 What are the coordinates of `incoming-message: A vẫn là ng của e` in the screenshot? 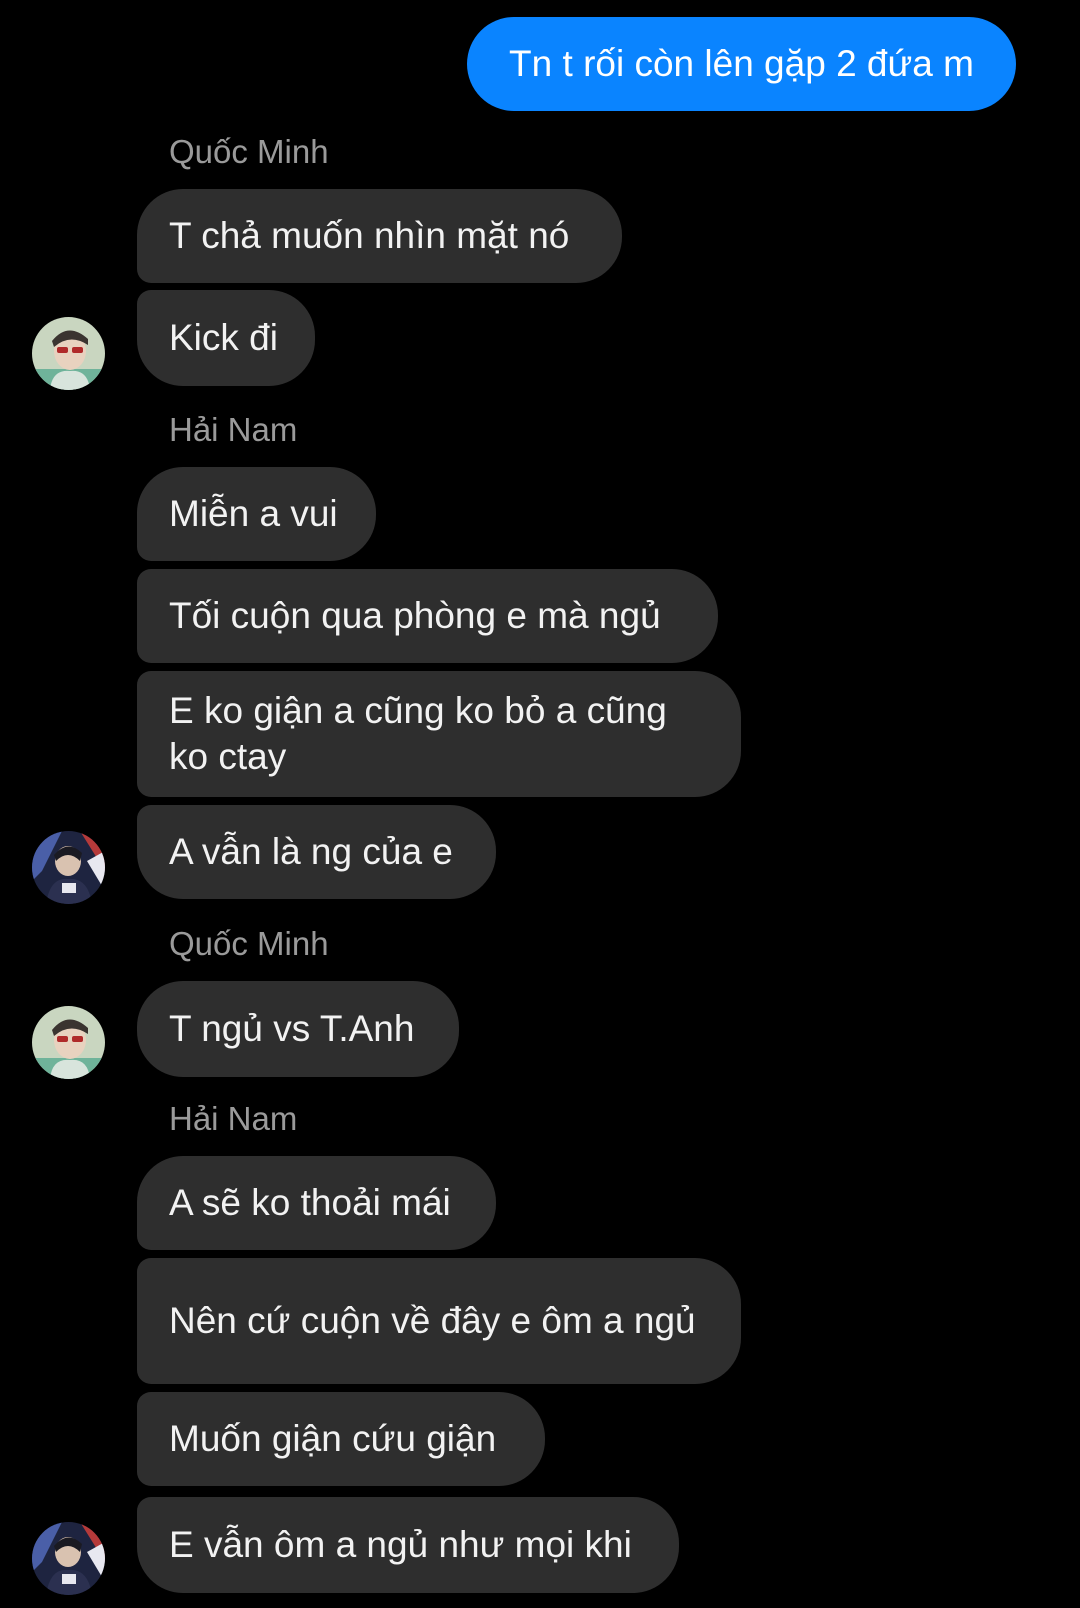 It's located at (316, 852).